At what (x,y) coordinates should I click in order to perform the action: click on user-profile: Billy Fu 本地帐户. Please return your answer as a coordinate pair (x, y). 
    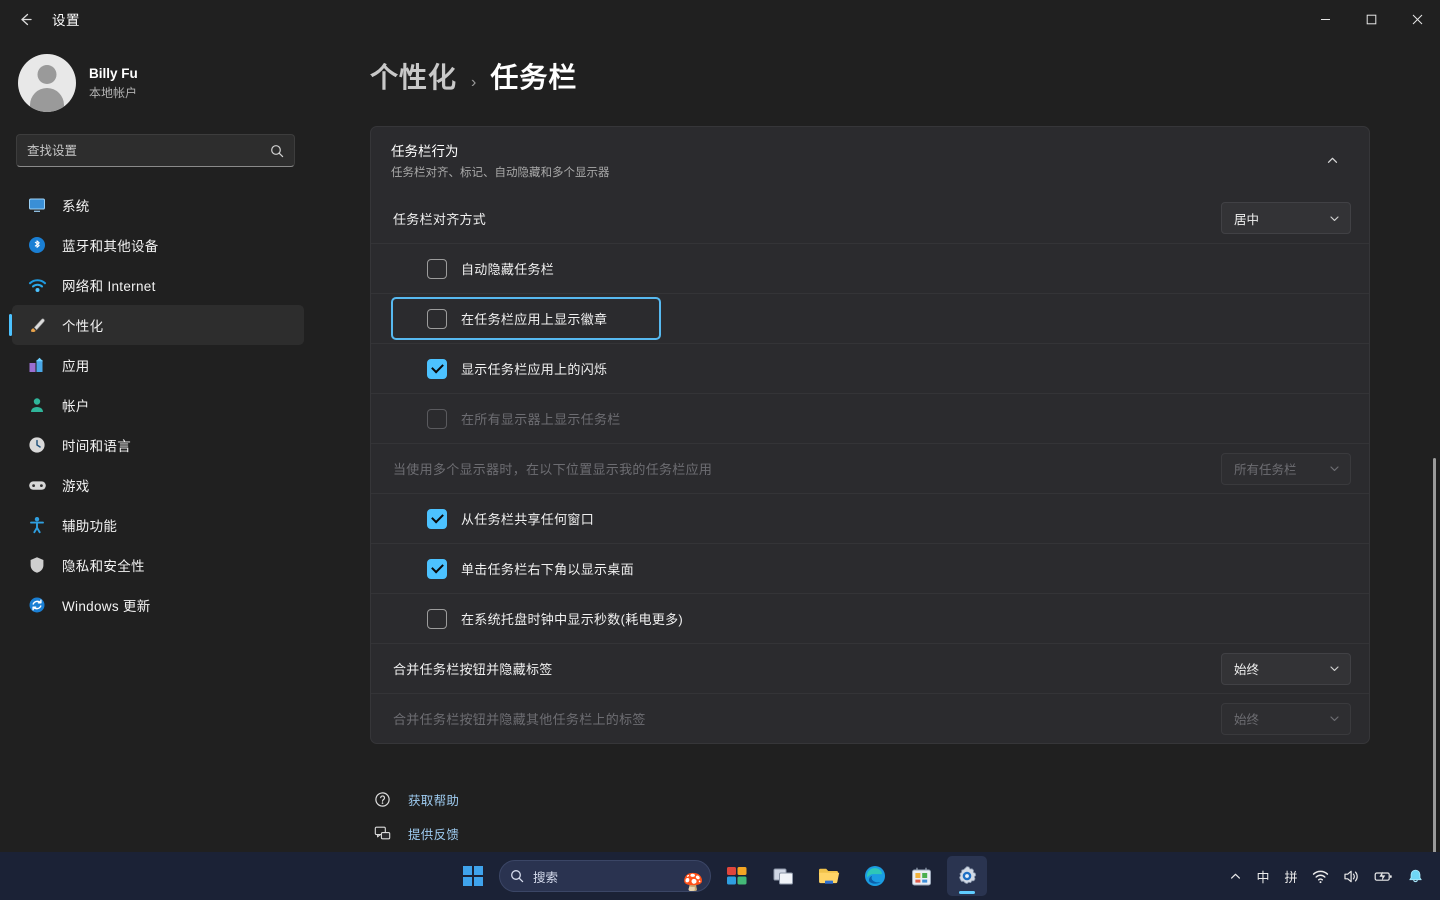
    Looking at the image, I should click on (160, 75).